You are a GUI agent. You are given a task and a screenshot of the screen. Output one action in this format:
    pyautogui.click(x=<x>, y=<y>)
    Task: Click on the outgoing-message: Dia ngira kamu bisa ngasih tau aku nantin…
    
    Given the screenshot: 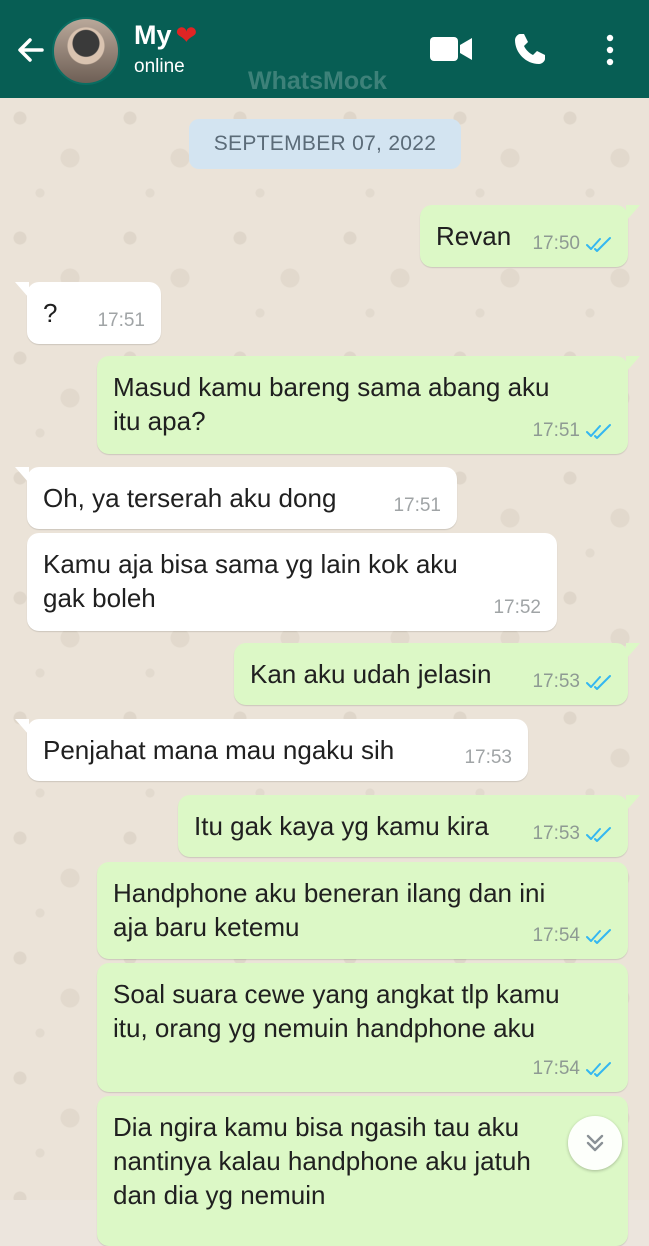 What is the action you would take?
    pyautogui.click(x=362, y=1171)
    